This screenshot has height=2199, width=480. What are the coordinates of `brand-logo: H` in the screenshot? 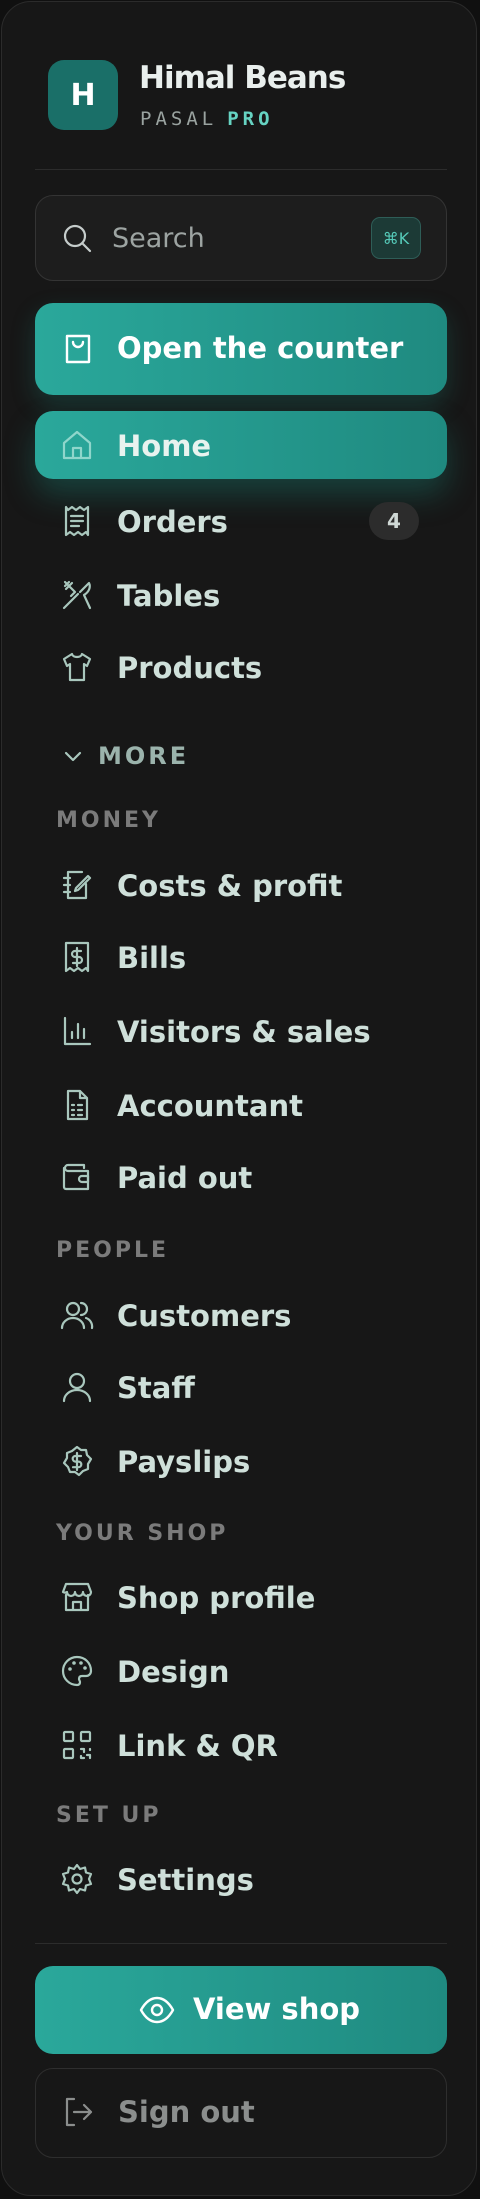 It's located at (83, 95).